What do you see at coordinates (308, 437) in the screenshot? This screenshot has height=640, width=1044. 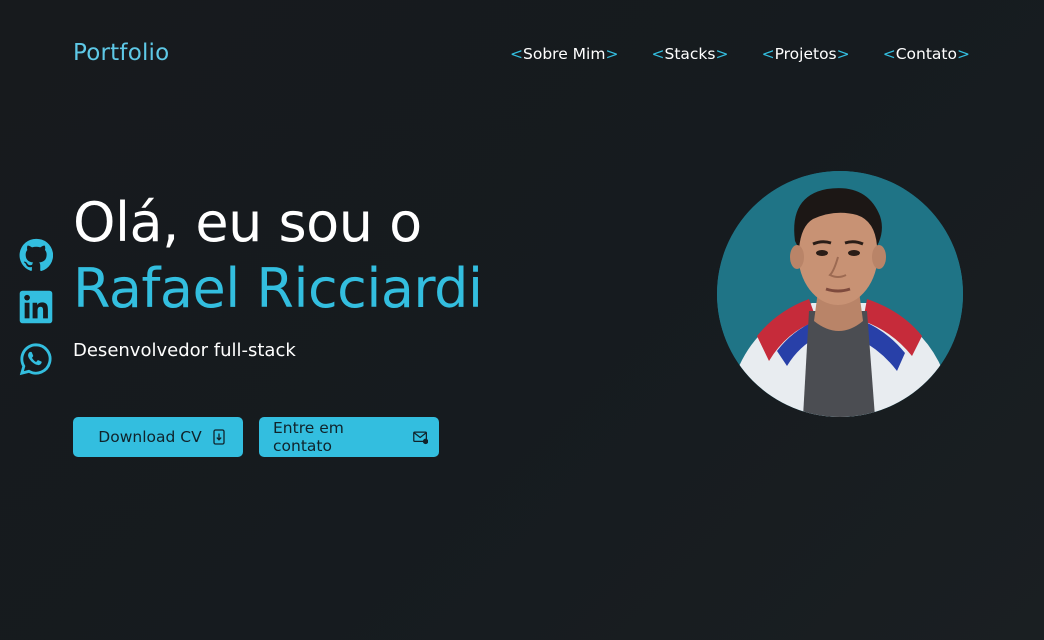 I see `contact-label: Entre em contato` at bounding box center [308, 437].